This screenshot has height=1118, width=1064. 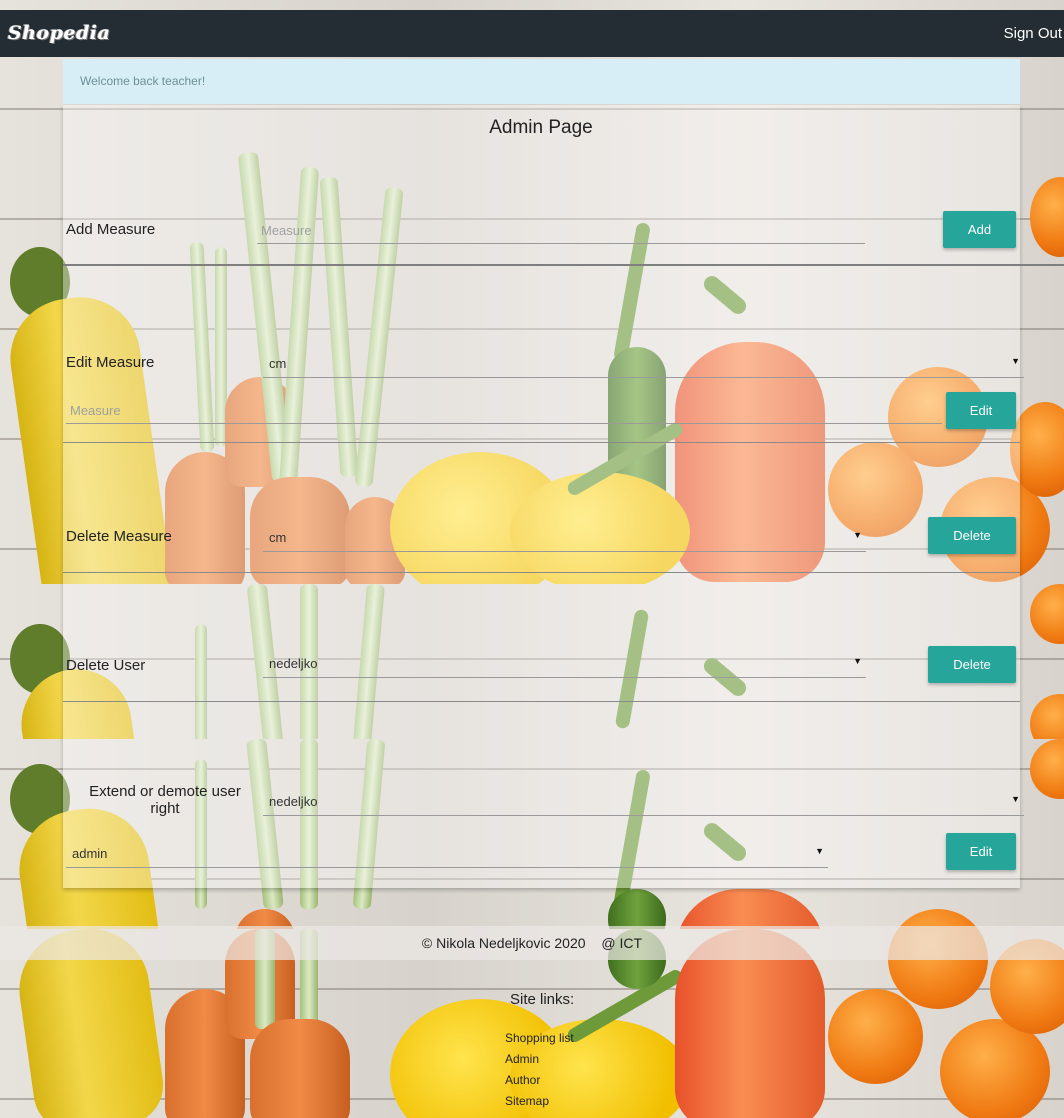 I want to click on footer-org: @ ICT, so click(x=622, y=943).